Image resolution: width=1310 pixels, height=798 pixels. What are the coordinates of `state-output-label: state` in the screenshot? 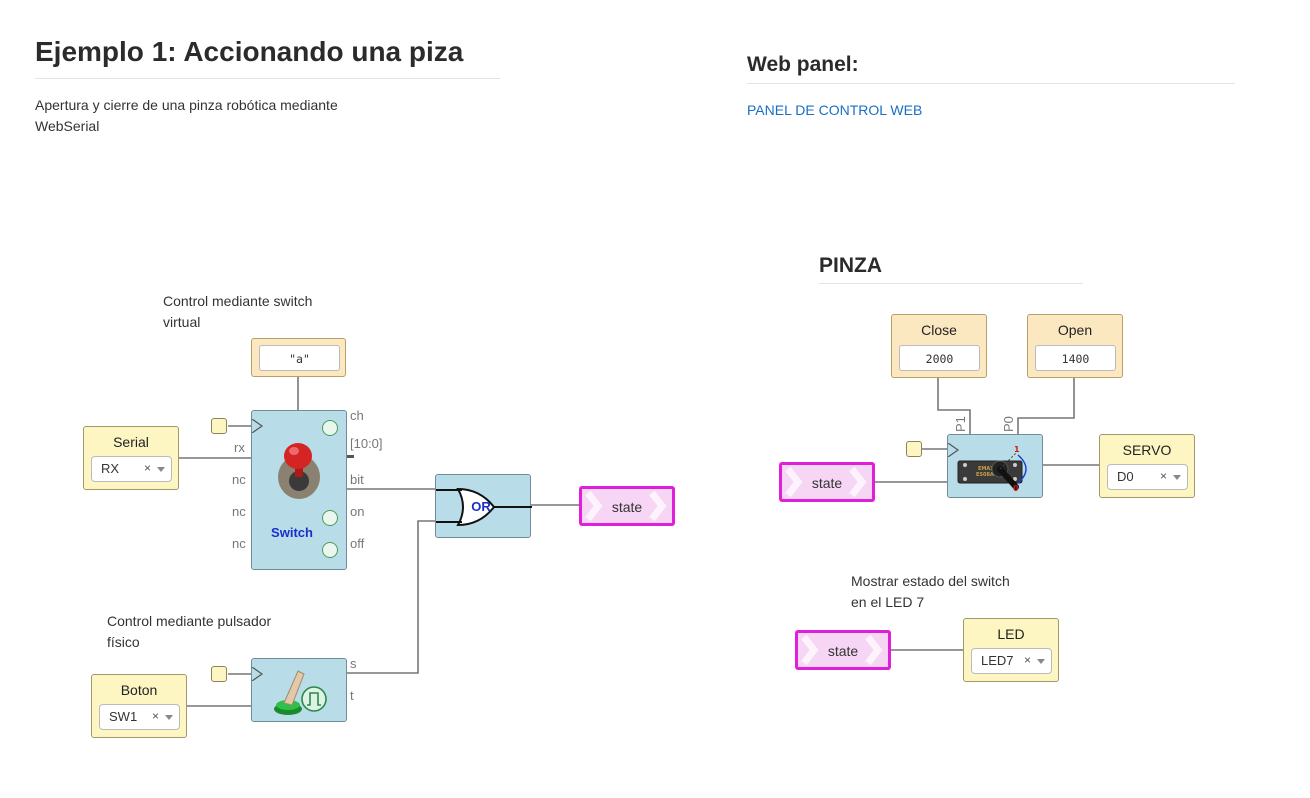 It's located at (627, 507).